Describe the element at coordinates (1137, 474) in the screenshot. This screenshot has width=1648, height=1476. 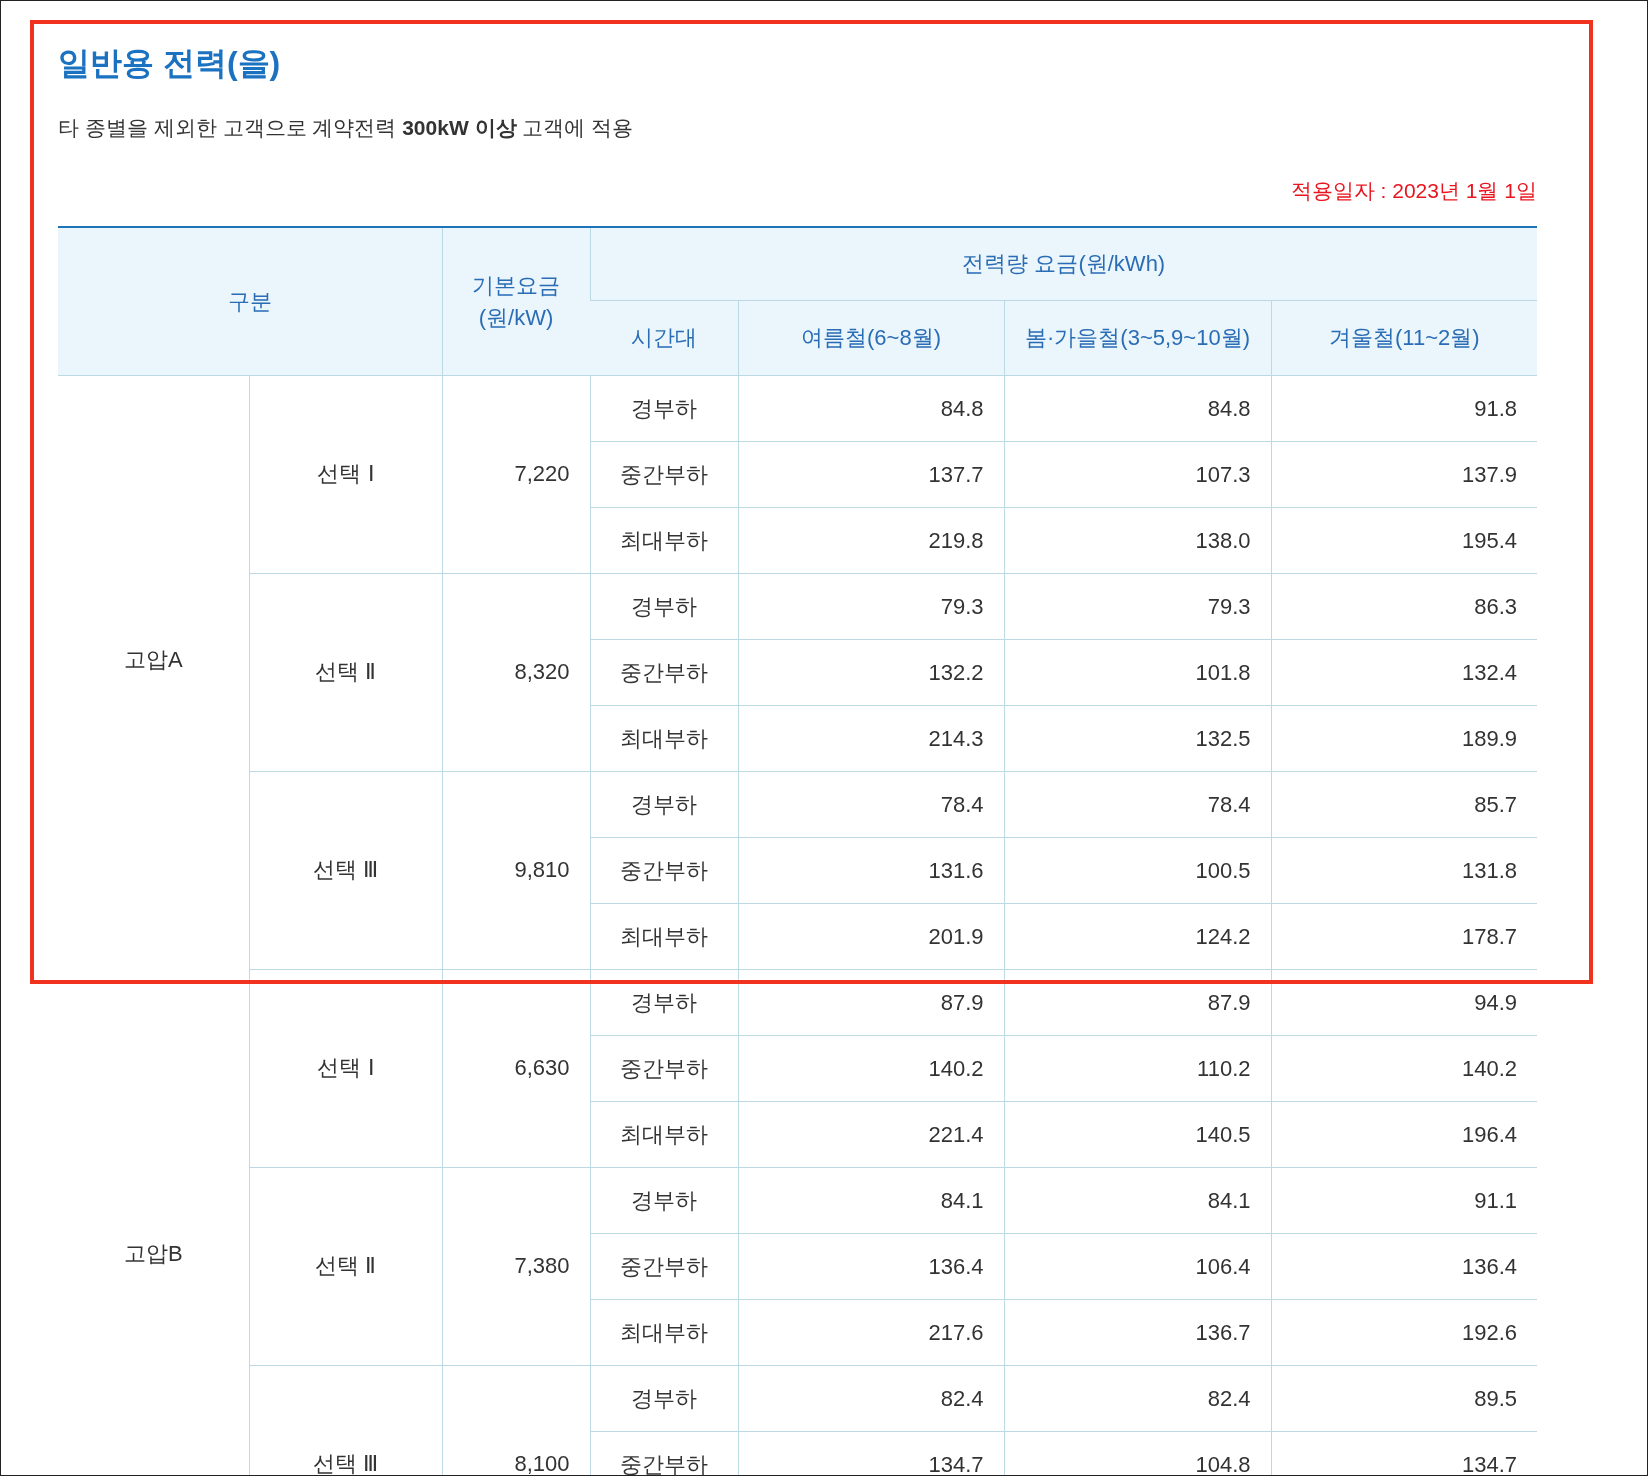
I see `table-cell: 107.3` at that location.